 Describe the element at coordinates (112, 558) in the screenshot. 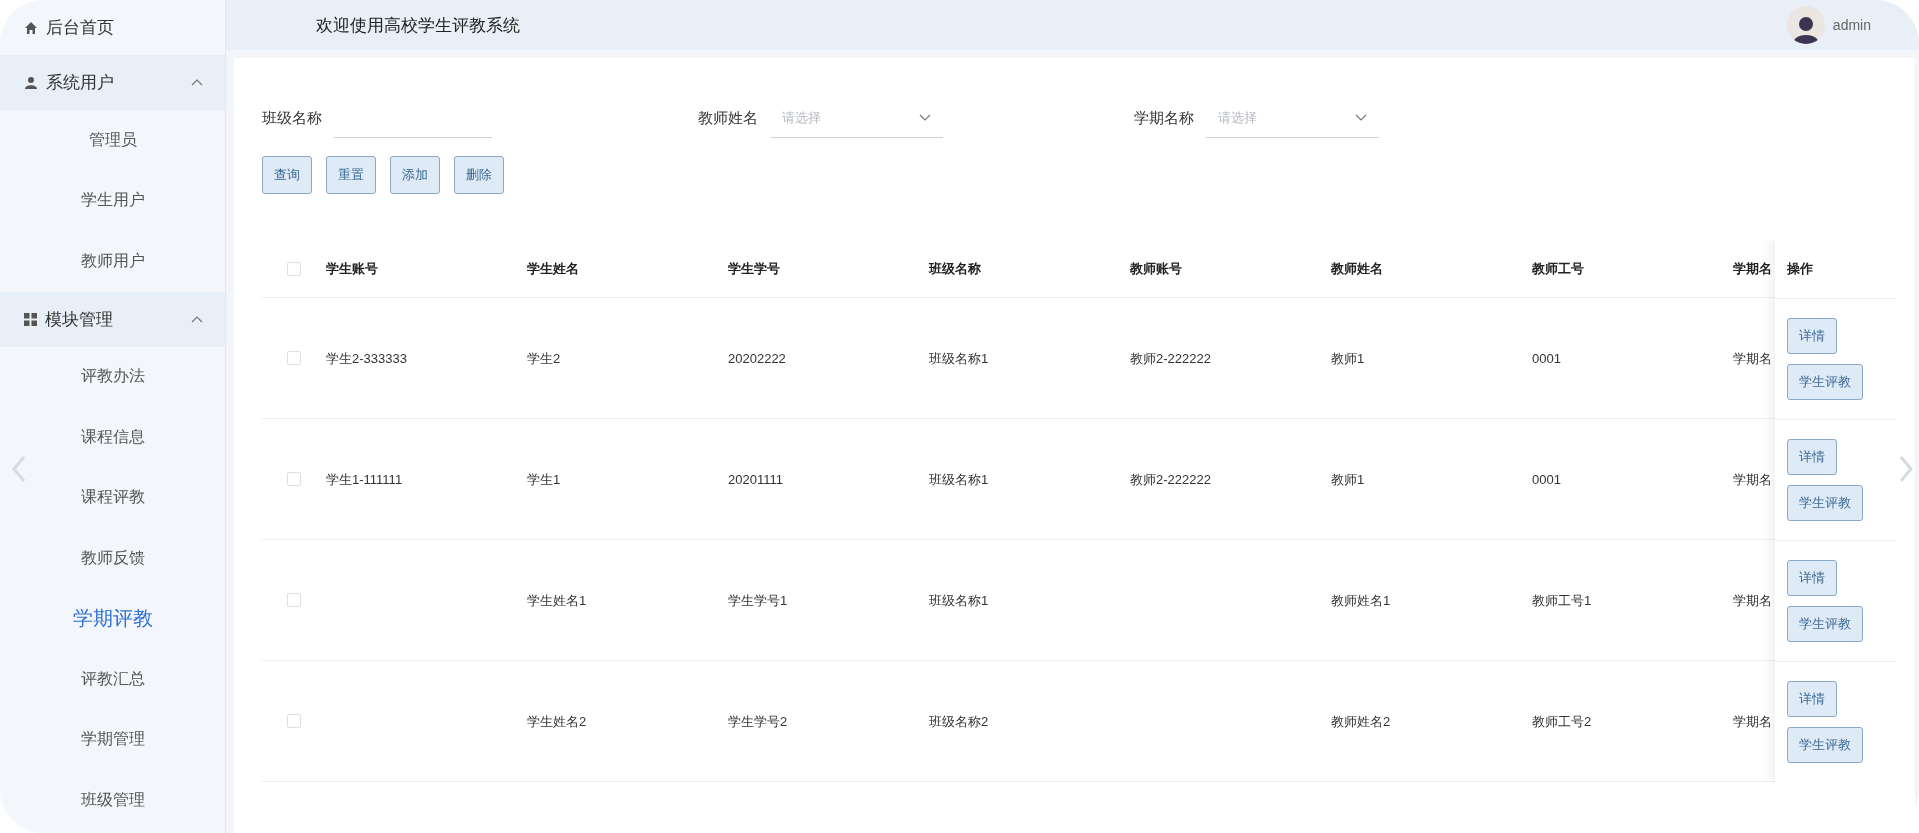

I see `sidebar-item: 教师反馈` at that location.